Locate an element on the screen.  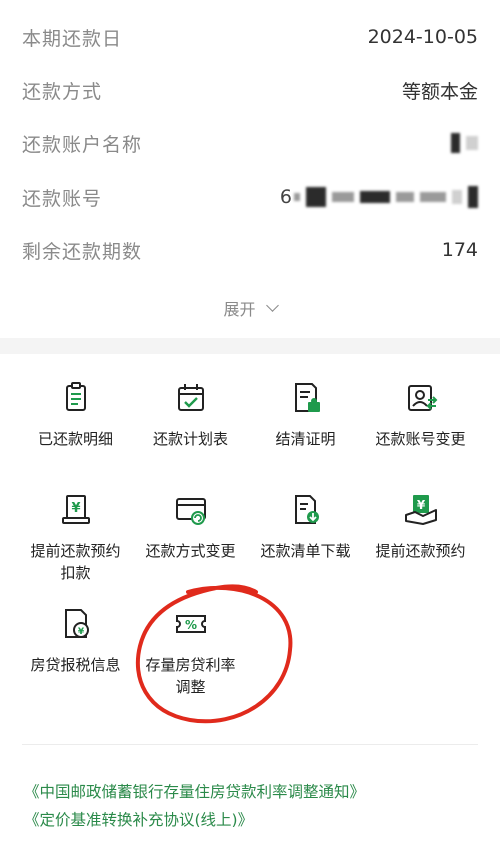
detail-row-remaining-terms: 剩余还款期数 174 is located at coordinates (250, 250).